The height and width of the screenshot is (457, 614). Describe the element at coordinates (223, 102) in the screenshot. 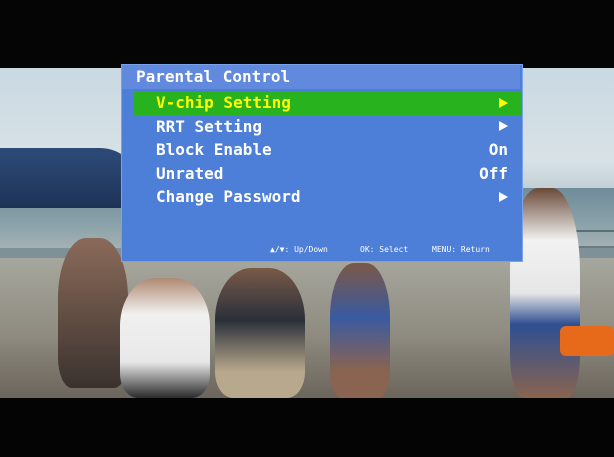

I see `menu-item-label: V-chip Setting` at that location.